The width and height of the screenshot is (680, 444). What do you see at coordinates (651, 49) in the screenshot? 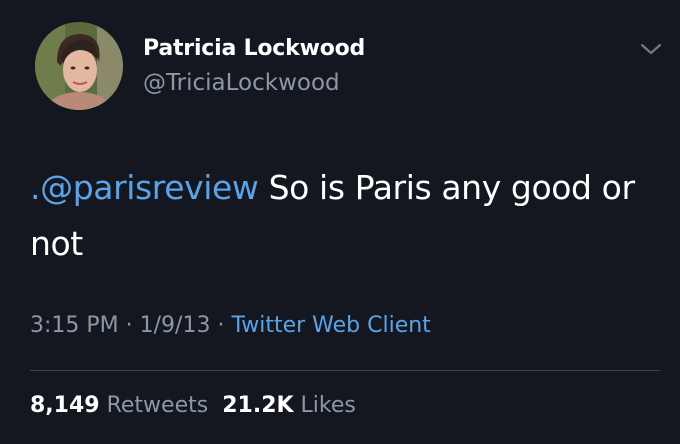
I see `chevron-down-icon` at bounding box center [651, 49].